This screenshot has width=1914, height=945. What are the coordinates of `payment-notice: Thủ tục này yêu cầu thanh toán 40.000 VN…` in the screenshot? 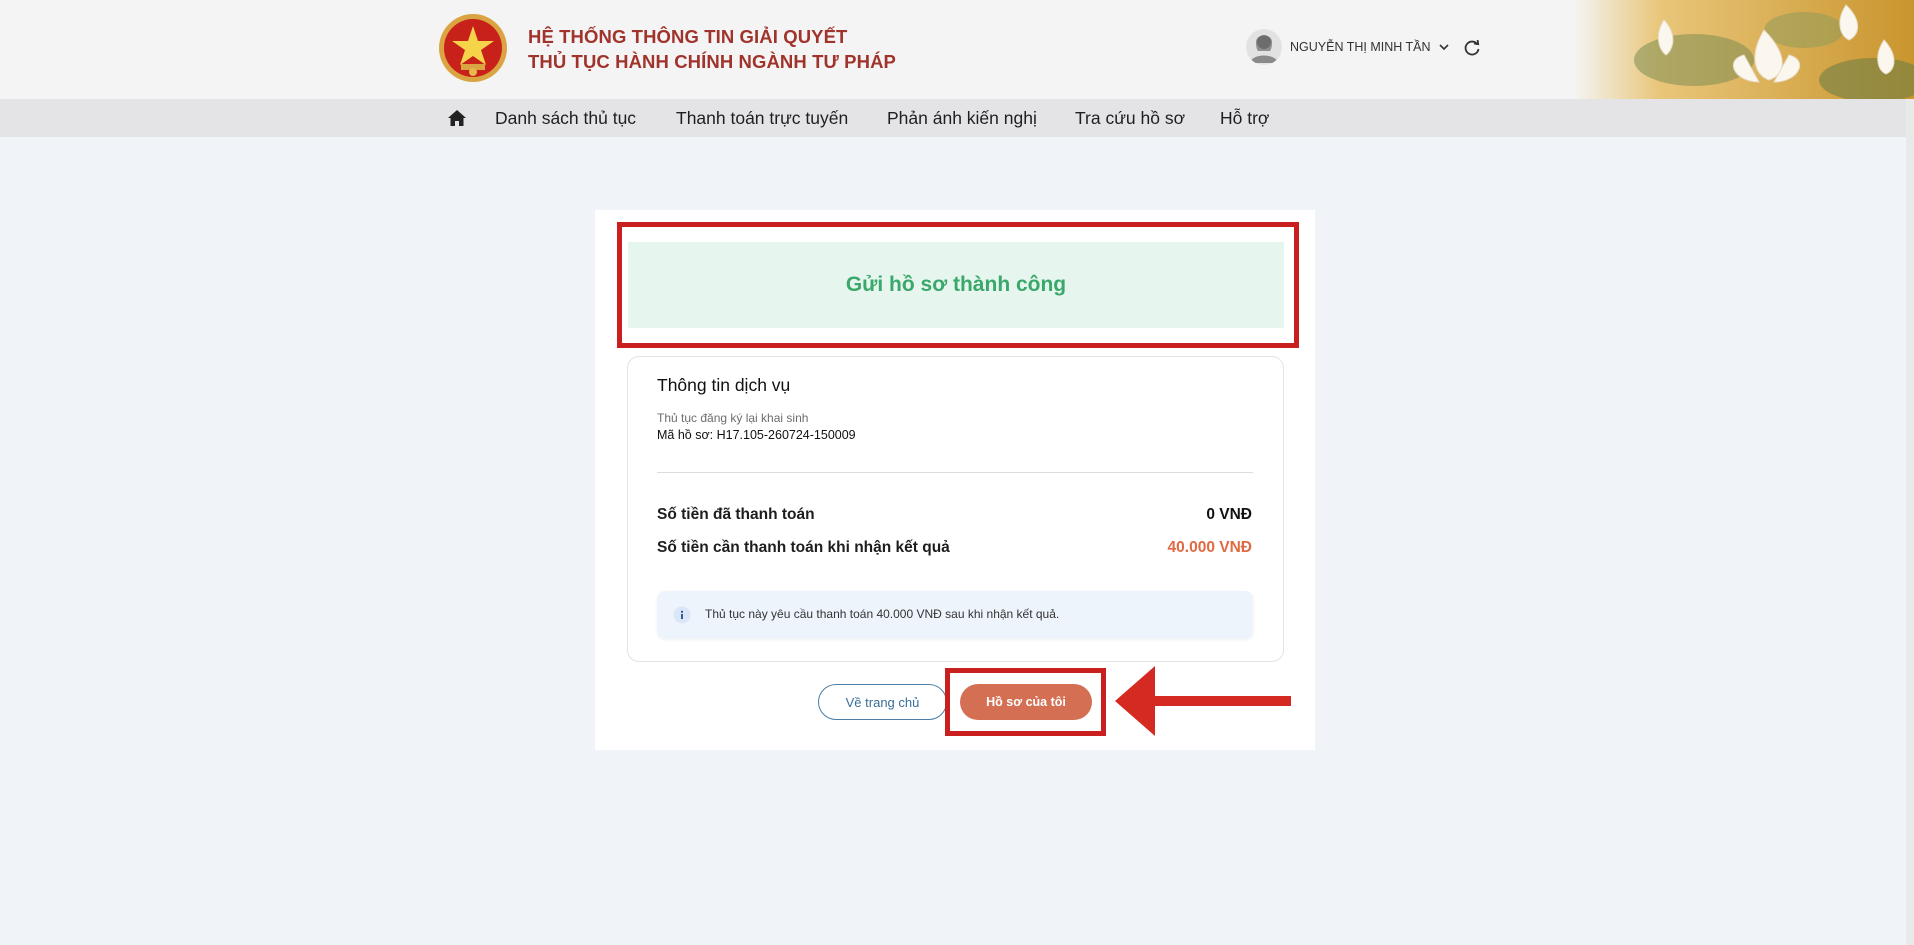 It's located at (955, 615).